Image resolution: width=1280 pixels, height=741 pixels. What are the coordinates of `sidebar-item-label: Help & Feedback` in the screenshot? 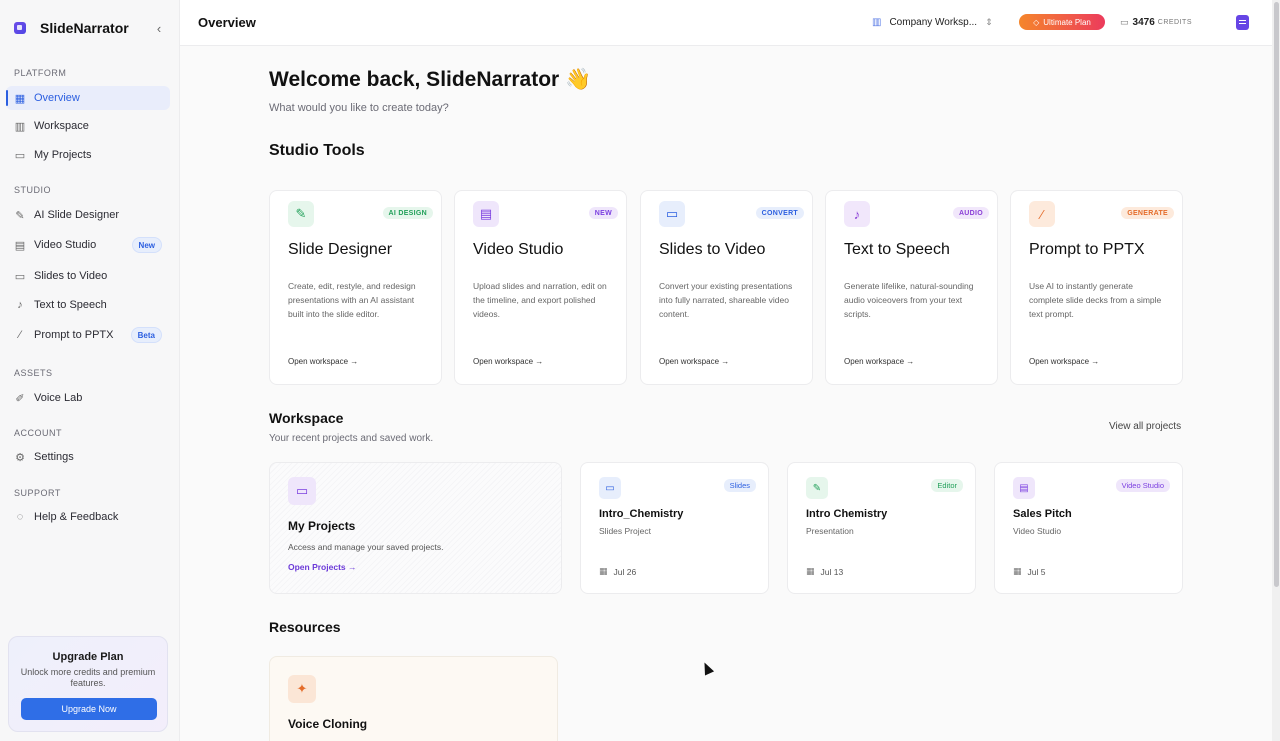 It's located at (76, 517).